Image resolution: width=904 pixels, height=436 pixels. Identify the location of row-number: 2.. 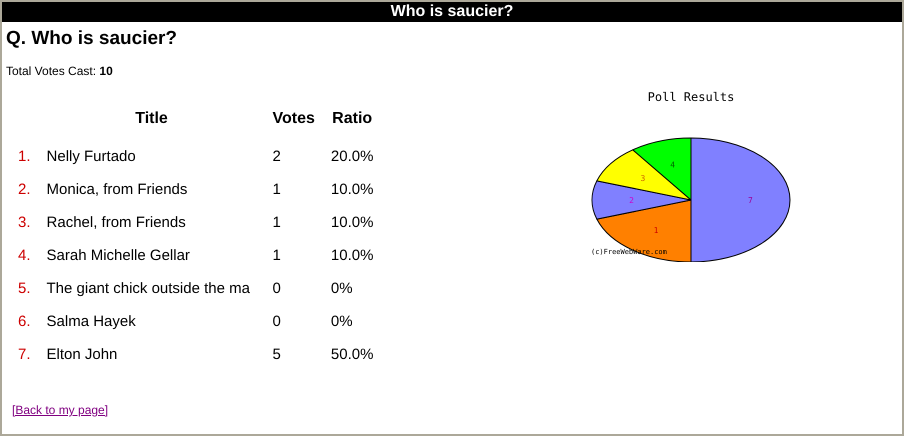
(24, 190).